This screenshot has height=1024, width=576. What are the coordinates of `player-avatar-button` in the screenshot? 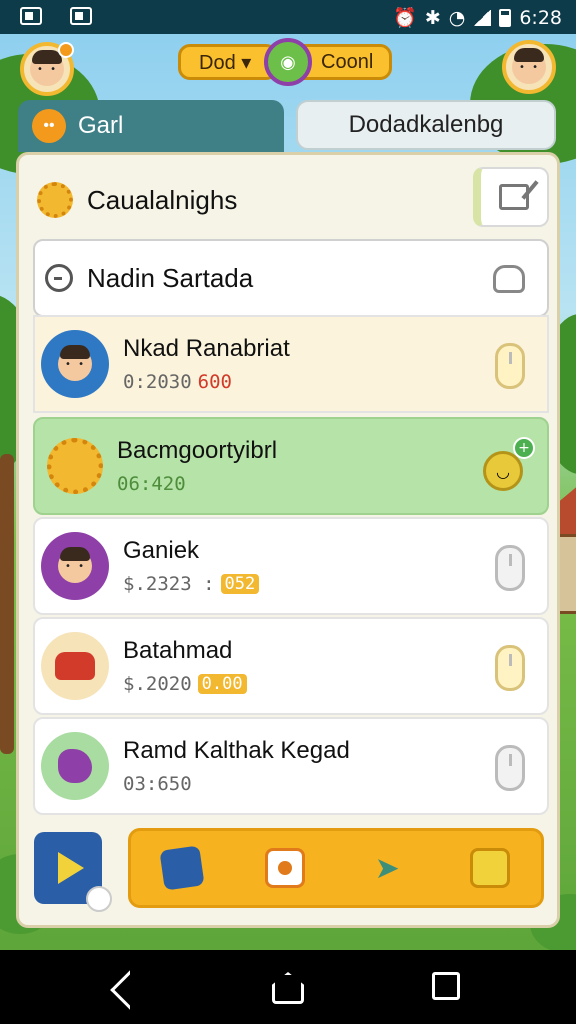 It's located at (47, 69).